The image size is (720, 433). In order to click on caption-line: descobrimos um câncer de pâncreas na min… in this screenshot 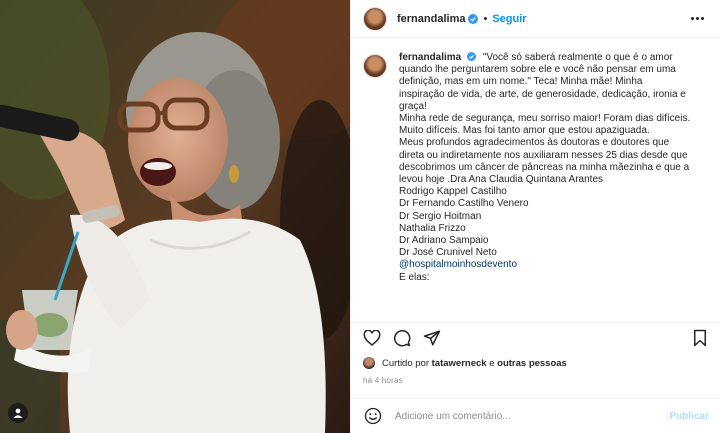, I will do `click(544, 167)`.